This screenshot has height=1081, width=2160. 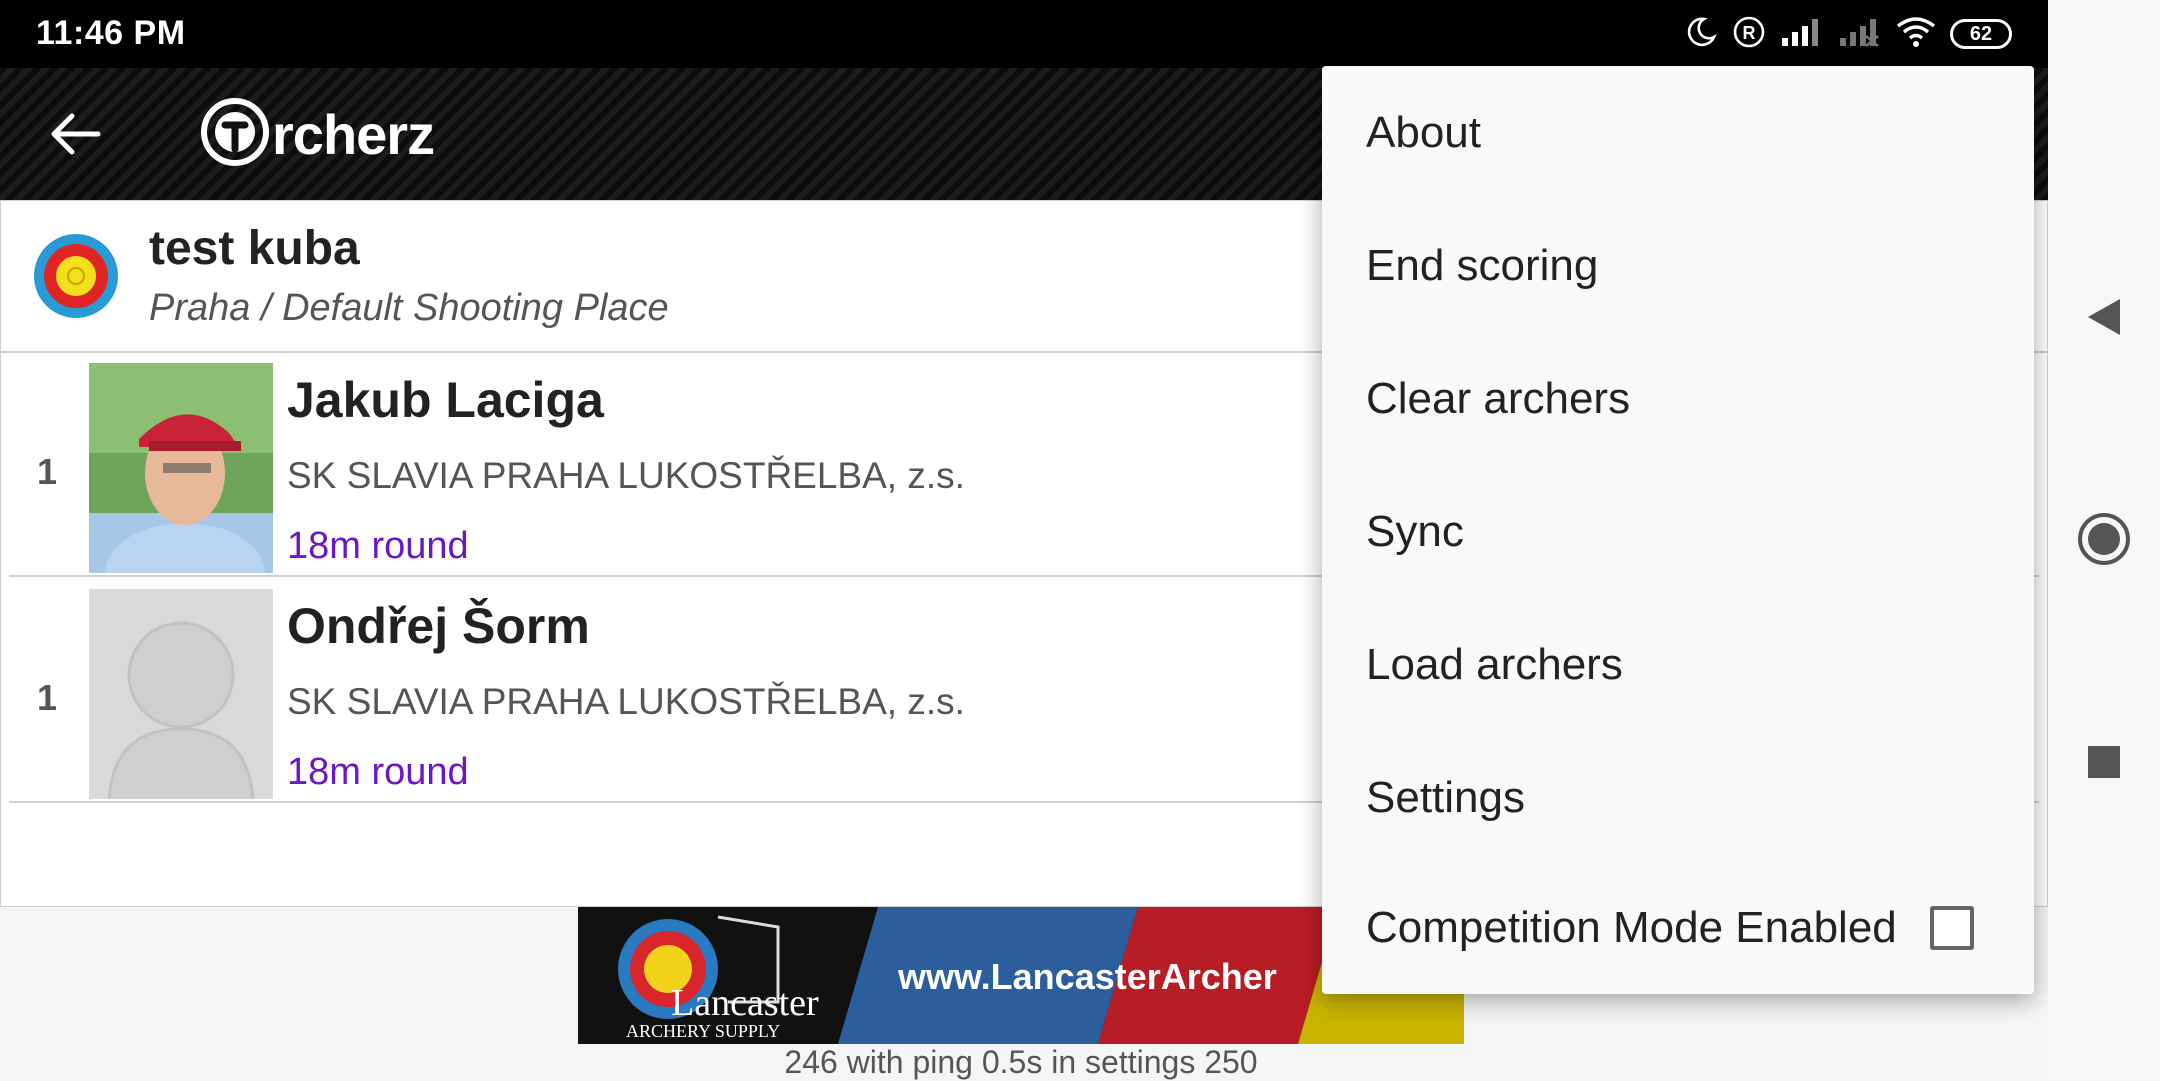 I want to click on arrow-left-icon, so click(x=76, y=136).